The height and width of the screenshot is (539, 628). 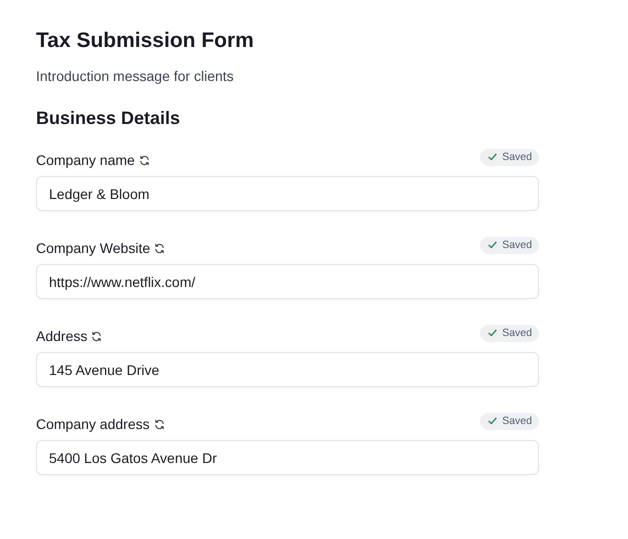 What do you see at coordinates (287, 193) in the screenshot?
I see `input-field: Ledger & Bloom` at bounding box center [287, 193].